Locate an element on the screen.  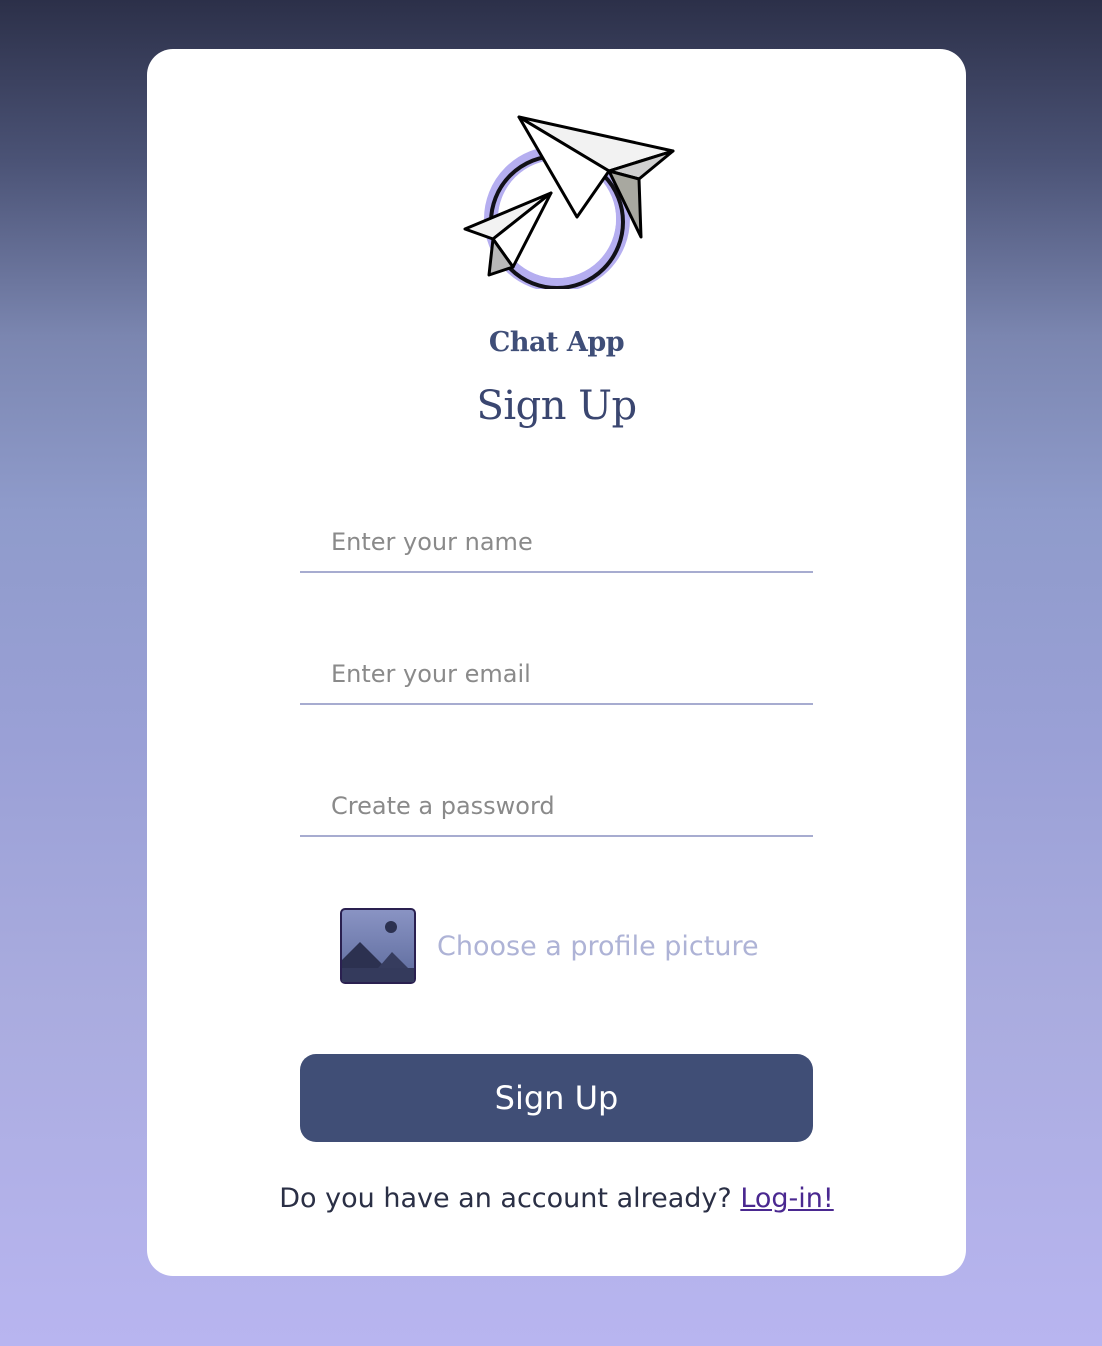
profile-picture-picker: Choose a profile picture is located at coordinates (549, 946).